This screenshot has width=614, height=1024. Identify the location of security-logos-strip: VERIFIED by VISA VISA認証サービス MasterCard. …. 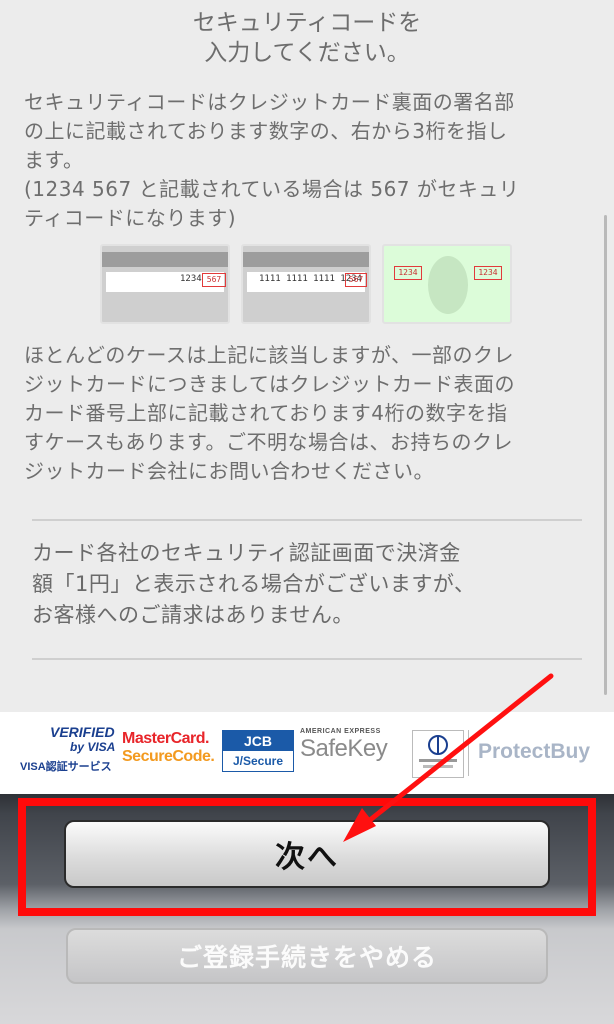
(307, 753).